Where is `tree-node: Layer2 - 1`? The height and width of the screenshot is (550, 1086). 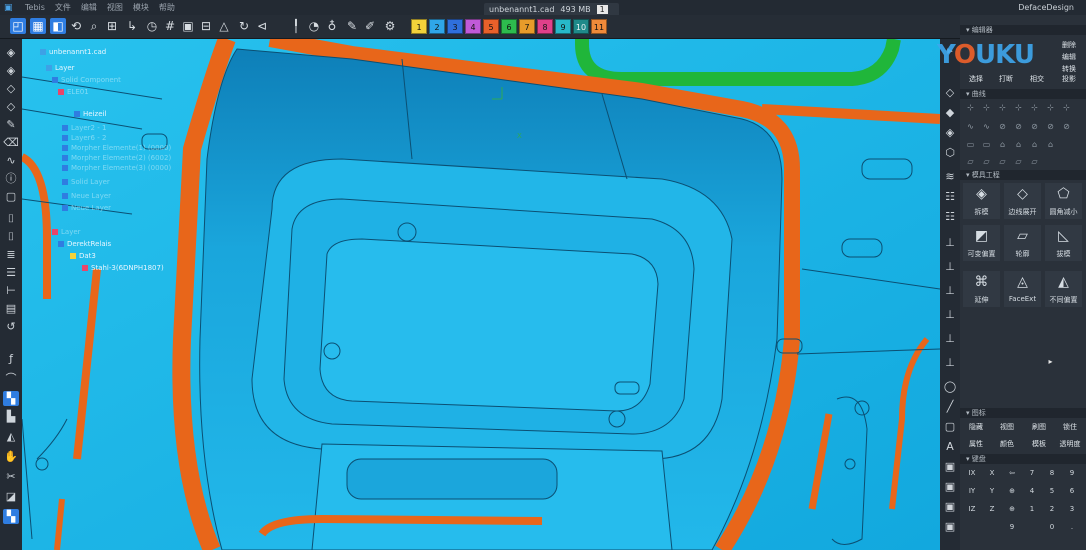 tree-node: Layer2 - 1 is located at coordinates (84, 128).